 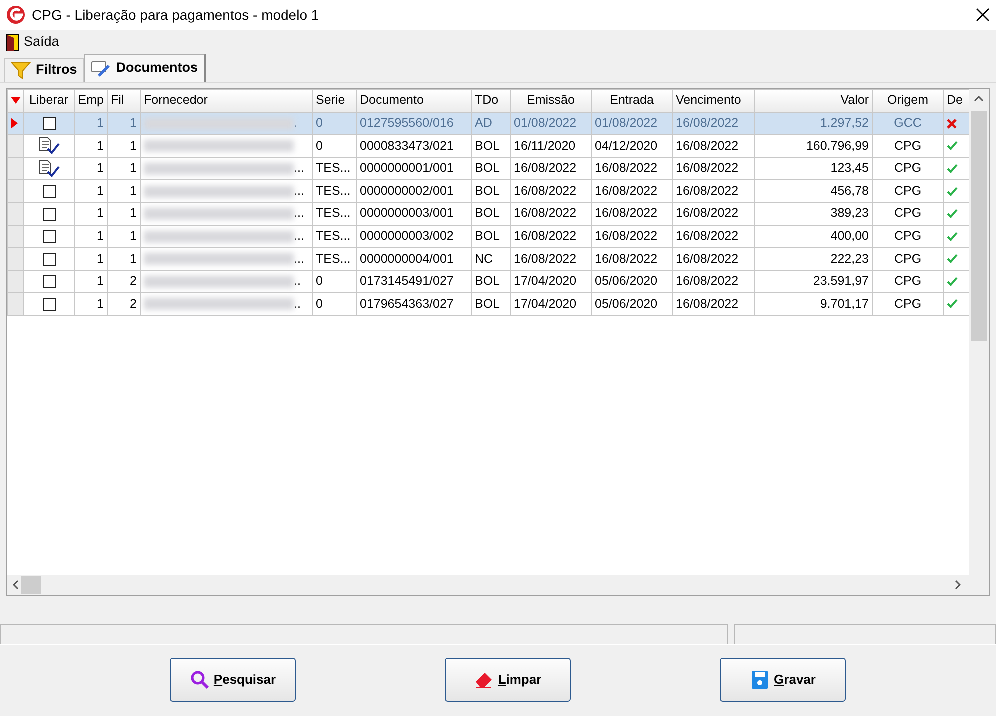 I want to click on table-row: 1 2 .. 0 0179654363/027 BOL 17/04/2020 05/06/2020 16/08/2022 9.701,17 CPG, so click(x=489, y=304).